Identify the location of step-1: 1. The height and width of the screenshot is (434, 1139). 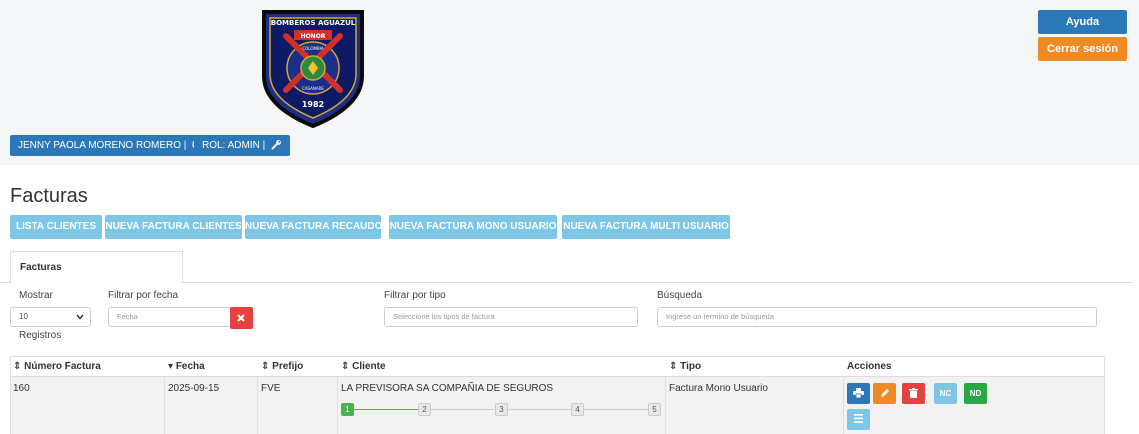
(347, 409).